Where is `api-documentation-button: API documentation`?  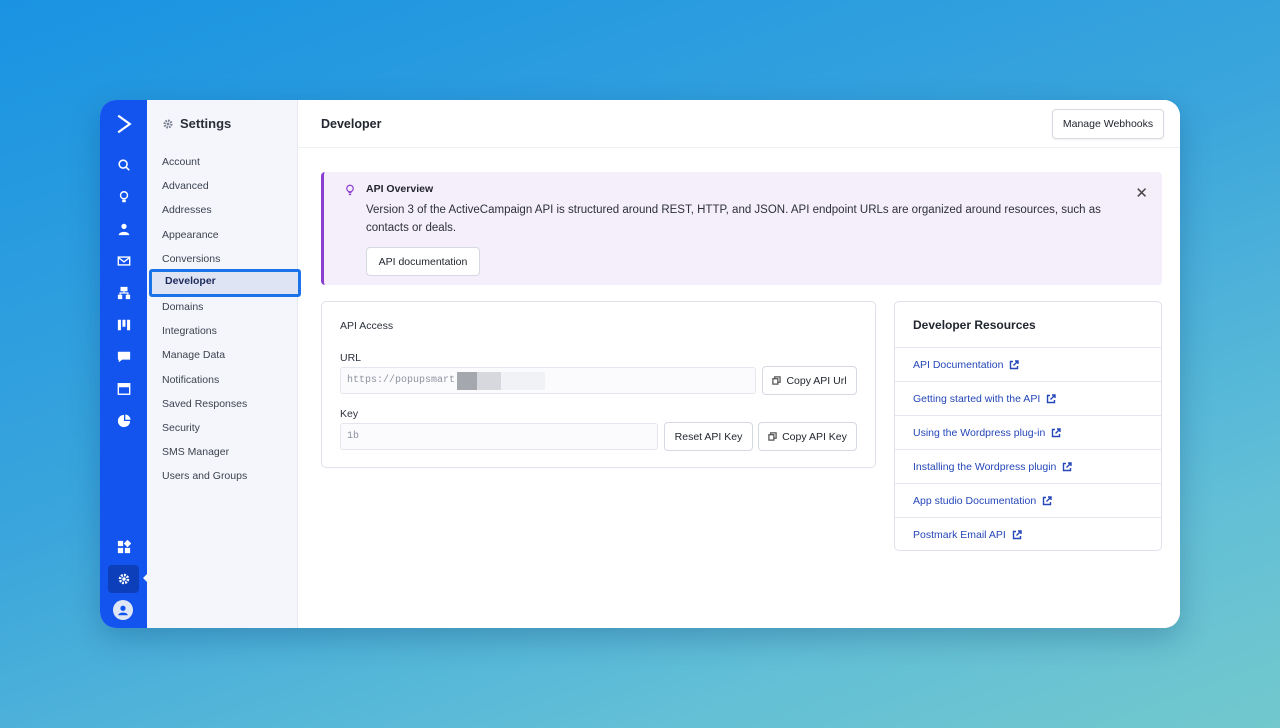 api-documentation-button: API documentation is located at coordinates (423, 261).